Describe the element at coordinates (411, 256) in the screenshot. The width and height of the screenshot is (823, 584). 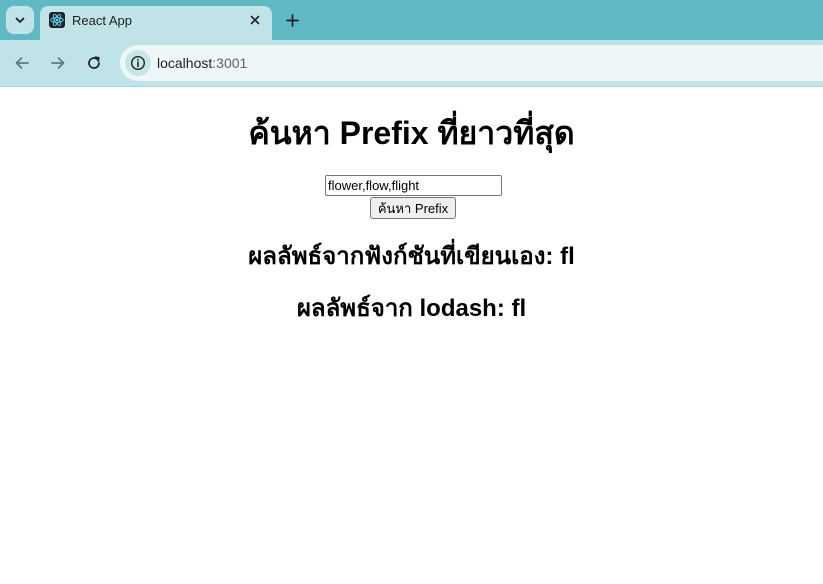
I see `custom-function-result: ผลลัพธ์จากฟังก์ชันที่เขียนเอง: fl` at that location.